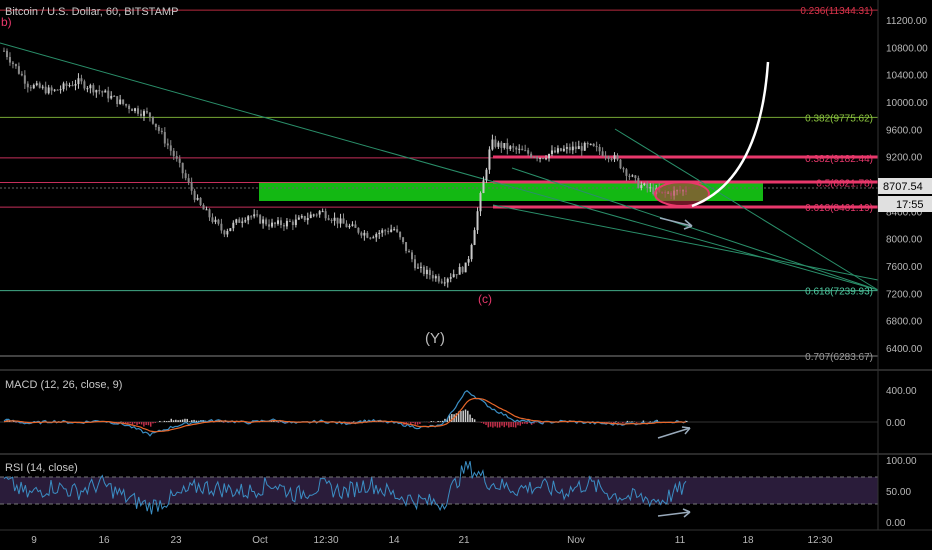  I want to click on price-tick-label: 8000.00, so click(904, 240).